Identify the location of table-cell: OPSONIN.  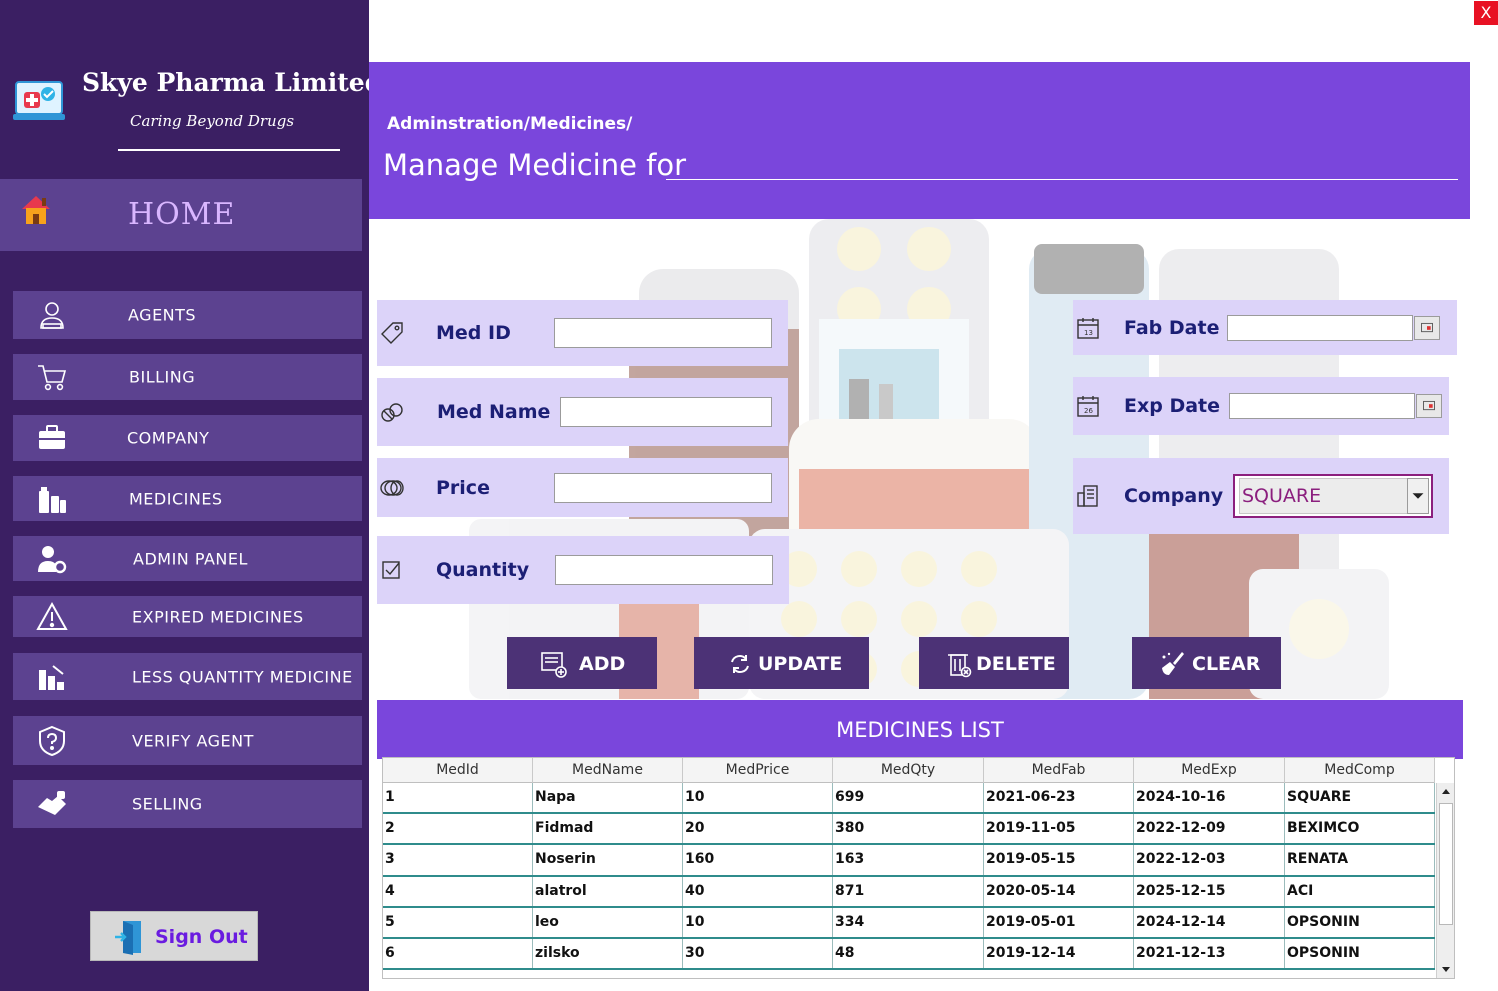
(1360, 922).